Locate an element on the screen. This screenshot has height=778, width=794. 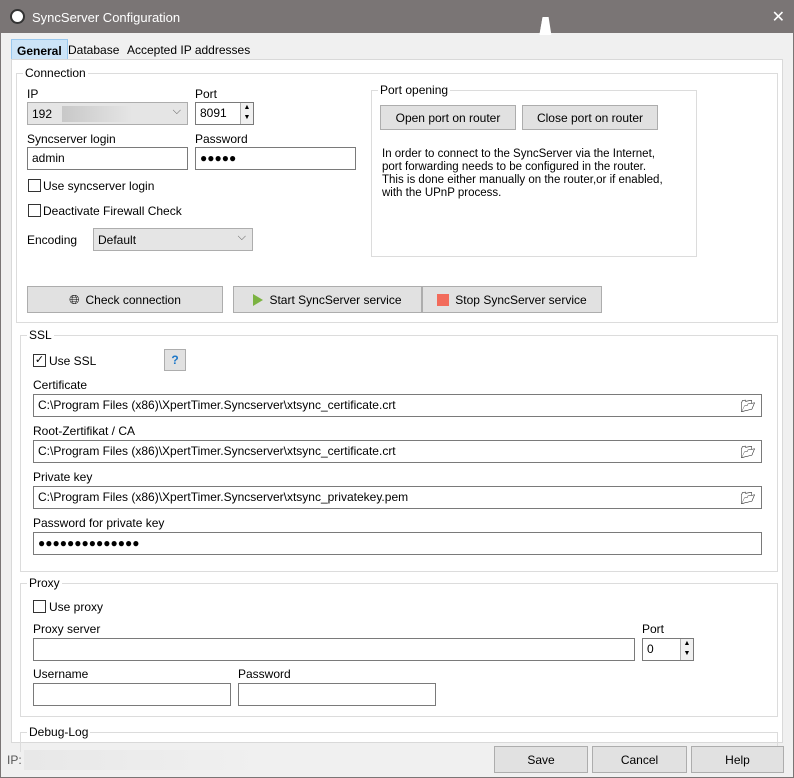
proxy-title: Proxy is located at coordinates (44, 583).